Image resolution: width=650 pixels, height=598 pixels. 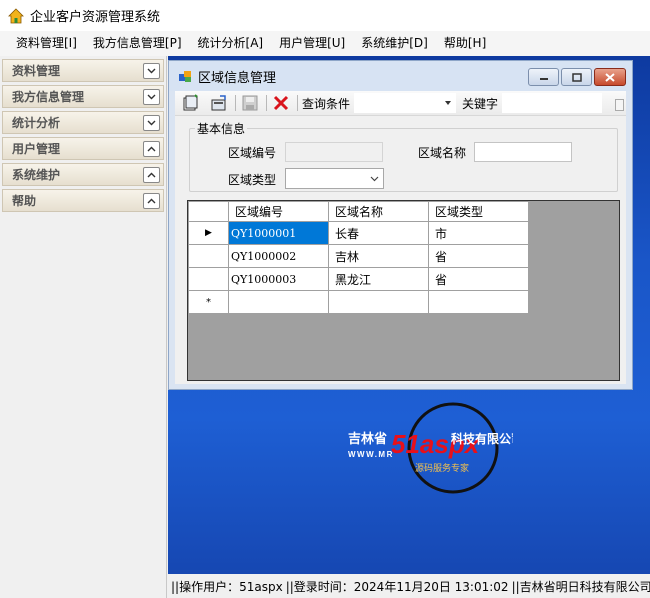 What do you see at coordinates (221, 128) in the screenshot?
I see `groupbox-title: 基本信息` at bounding box center [221, 128].